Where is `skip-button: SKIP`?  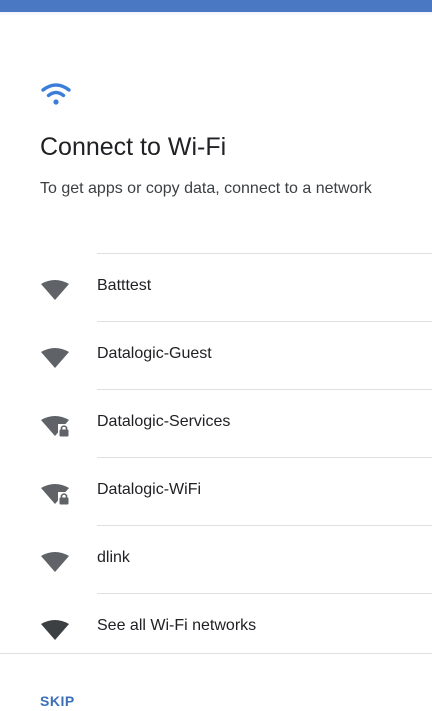
skip-button: SKIP is located at coordinates (57, 701).